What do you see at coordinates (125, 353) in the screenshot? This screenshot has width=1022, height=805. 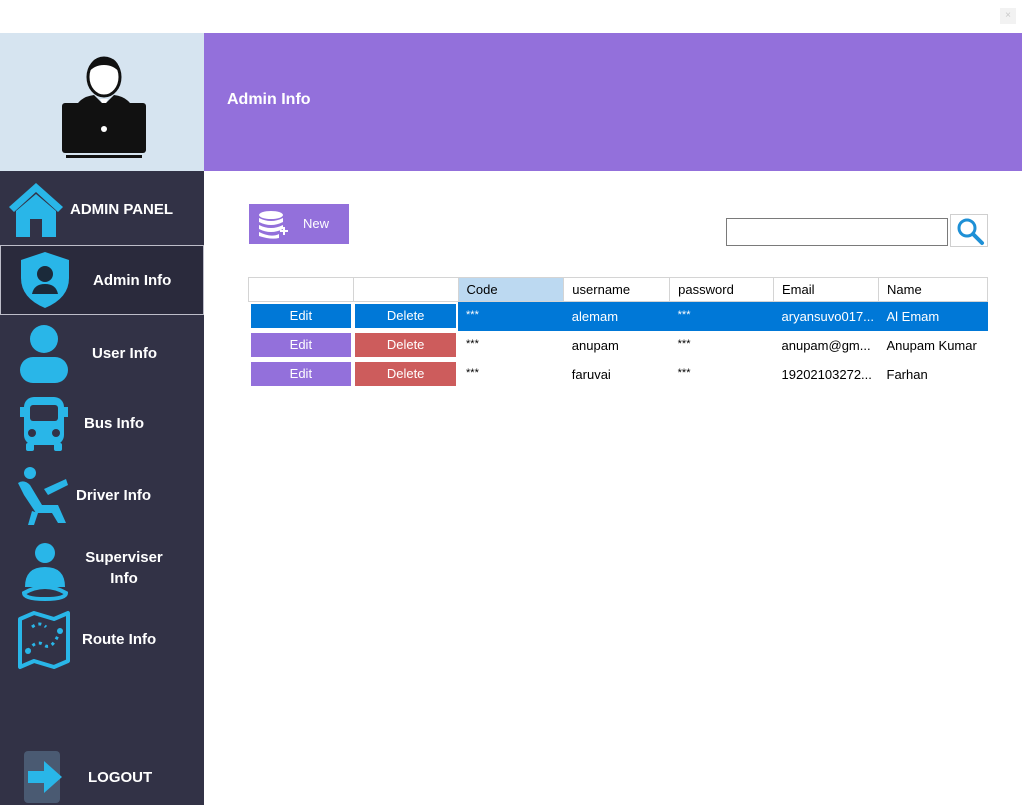 I see `sidebar-item-label: User Info` at bounding box center [125, 353].